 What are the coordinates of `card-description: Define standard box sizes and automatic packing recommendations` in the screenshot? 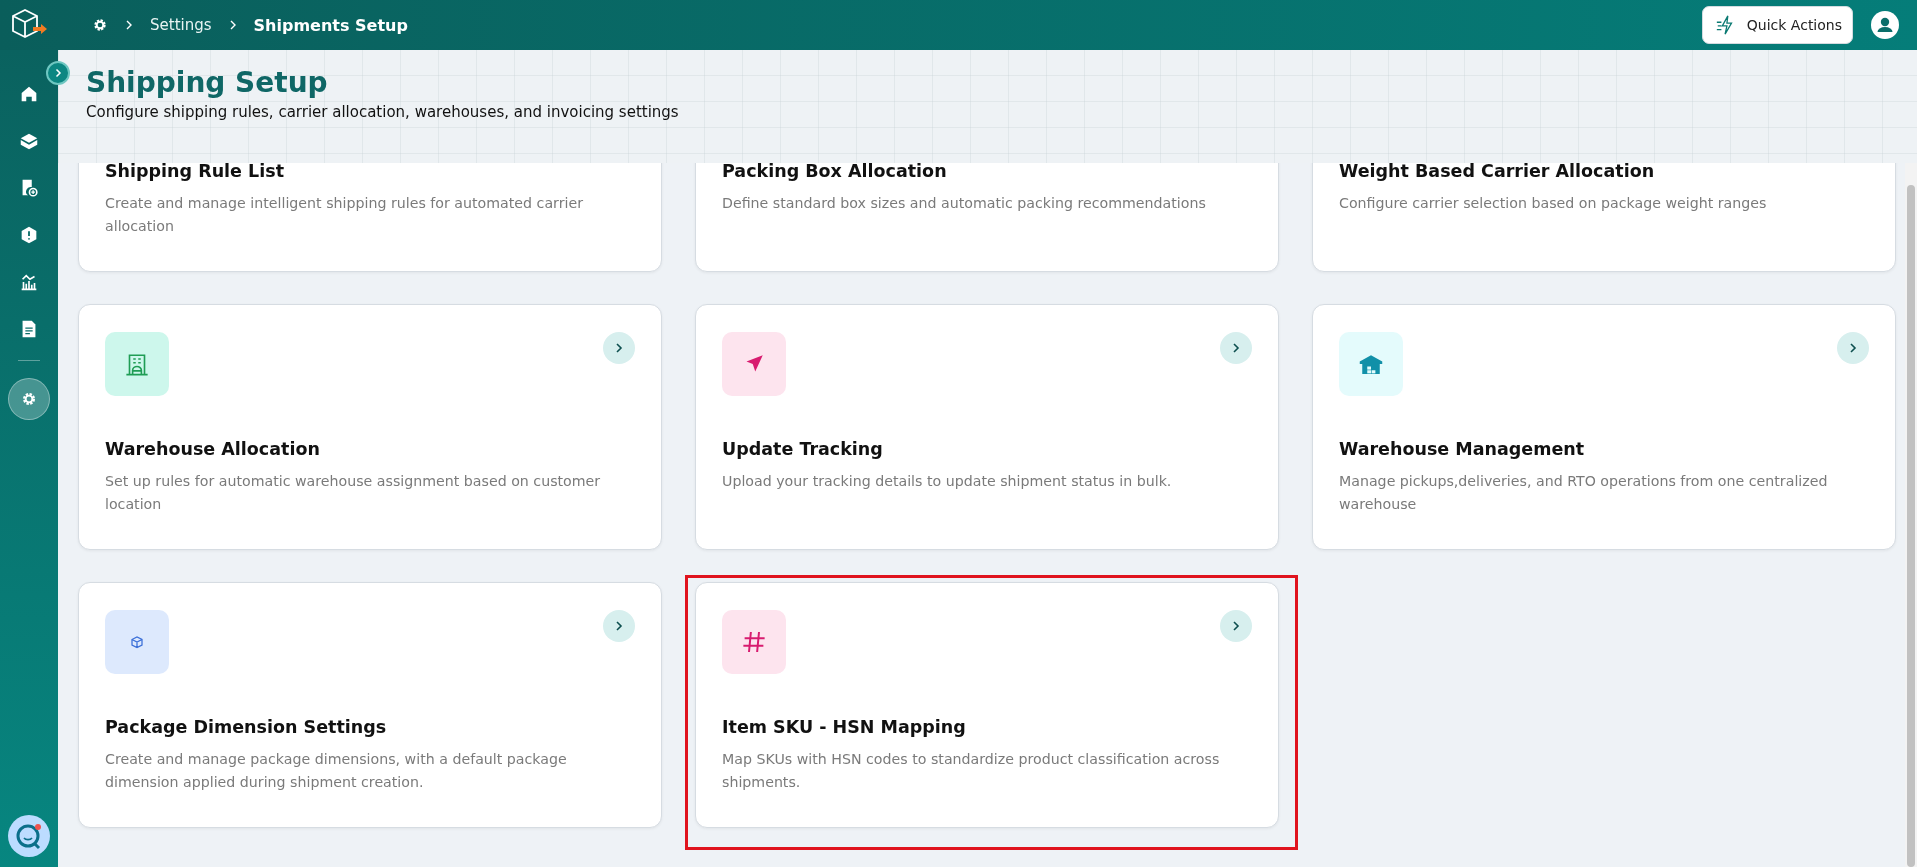 It's located at (964, 203).